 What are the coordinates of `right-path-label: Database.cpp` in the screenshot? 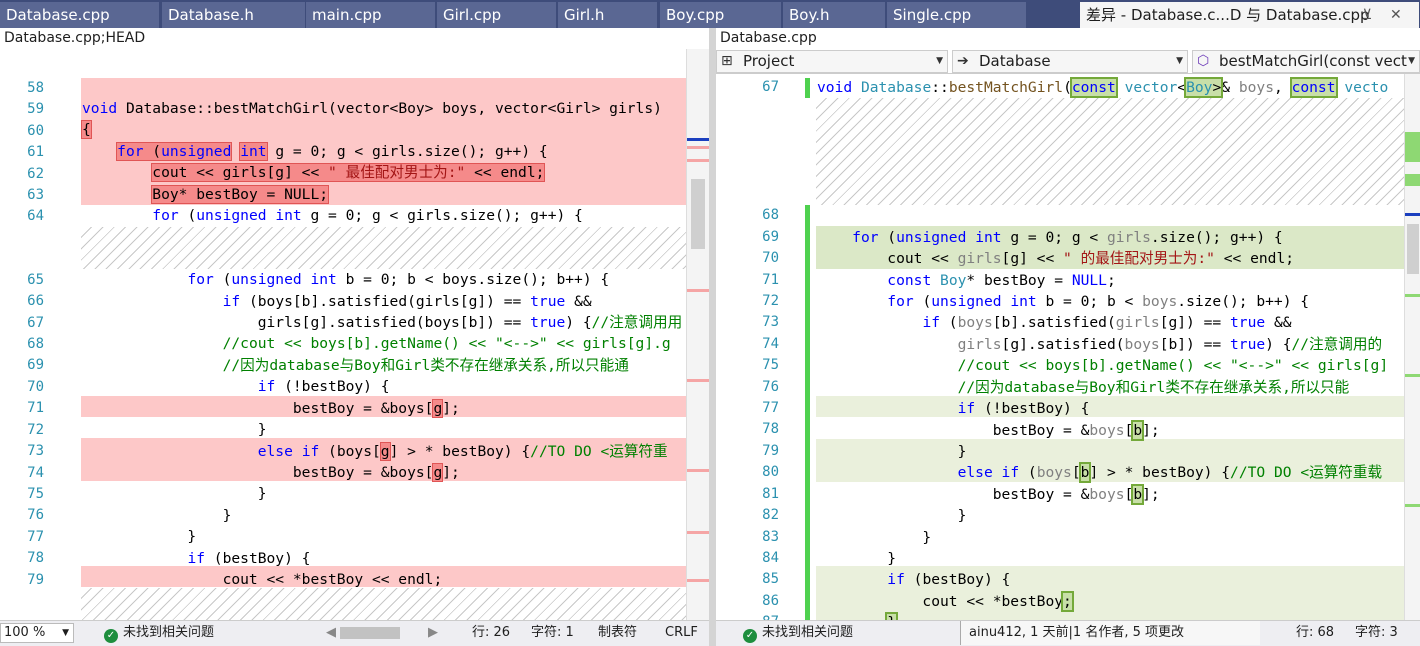 It's located at (768, 38).